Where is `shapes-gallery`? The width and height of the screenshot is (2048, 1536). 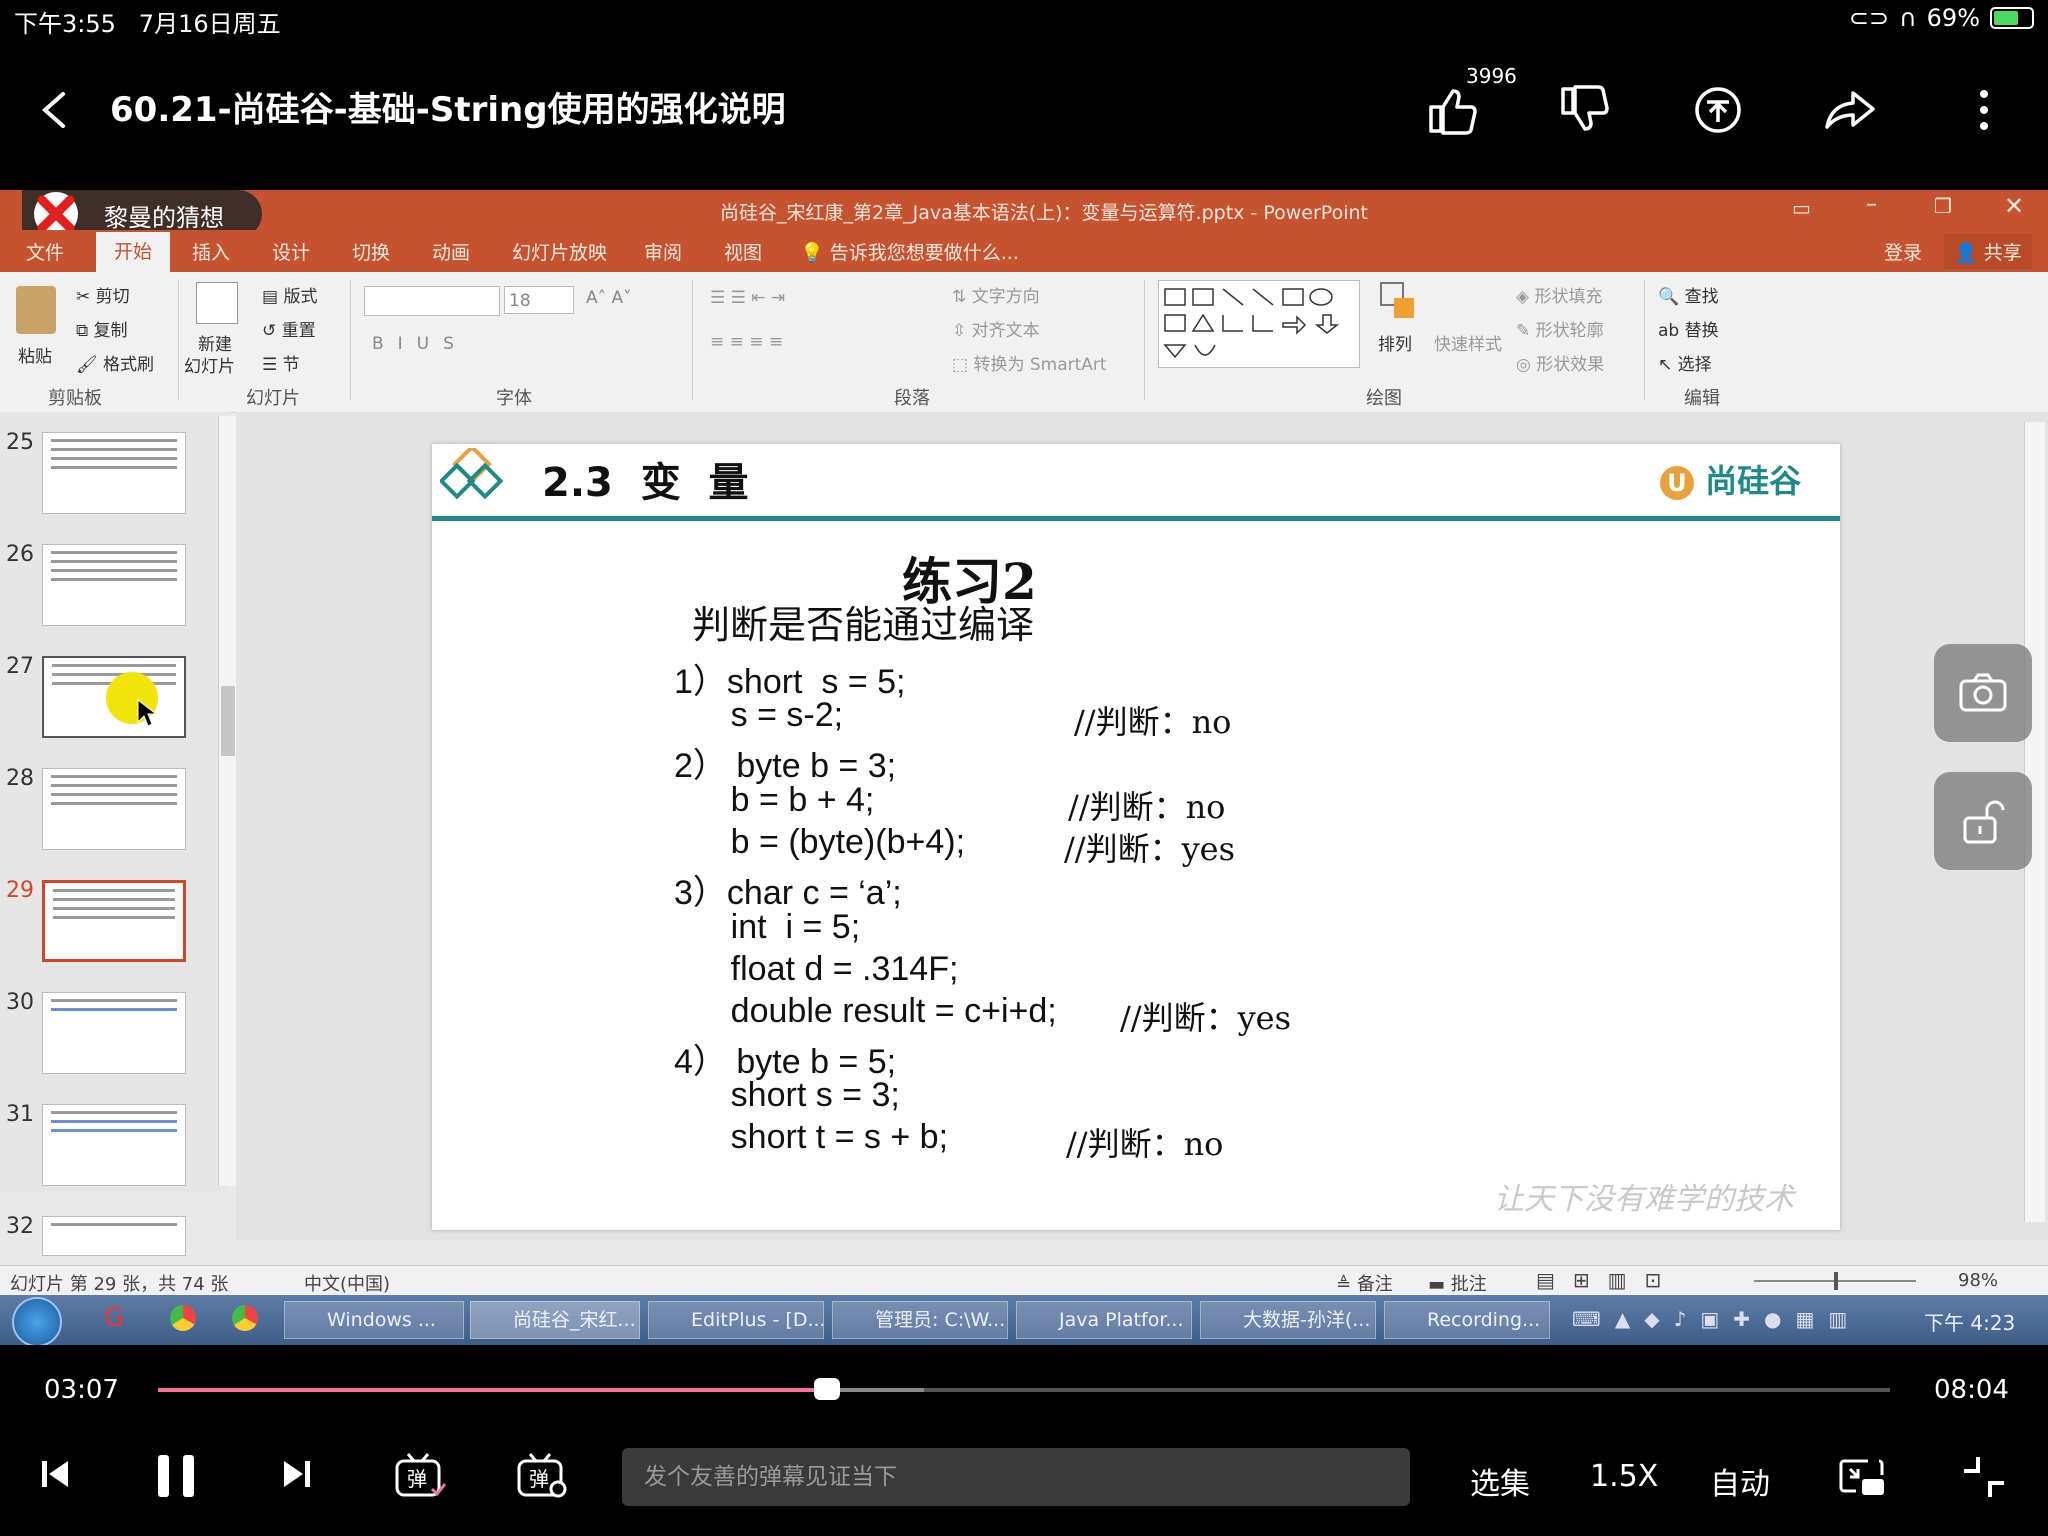 shapes-gallery is located at coordinates (1259, 324).